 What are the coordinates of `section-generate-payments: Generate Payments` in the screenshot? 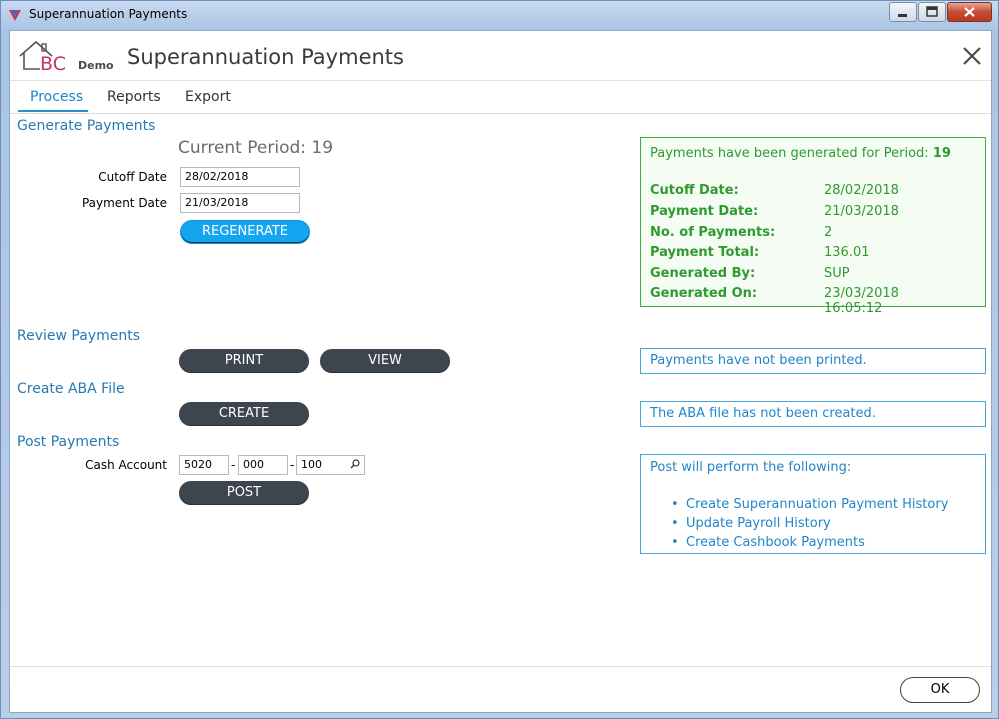 It's located at (86, 126).